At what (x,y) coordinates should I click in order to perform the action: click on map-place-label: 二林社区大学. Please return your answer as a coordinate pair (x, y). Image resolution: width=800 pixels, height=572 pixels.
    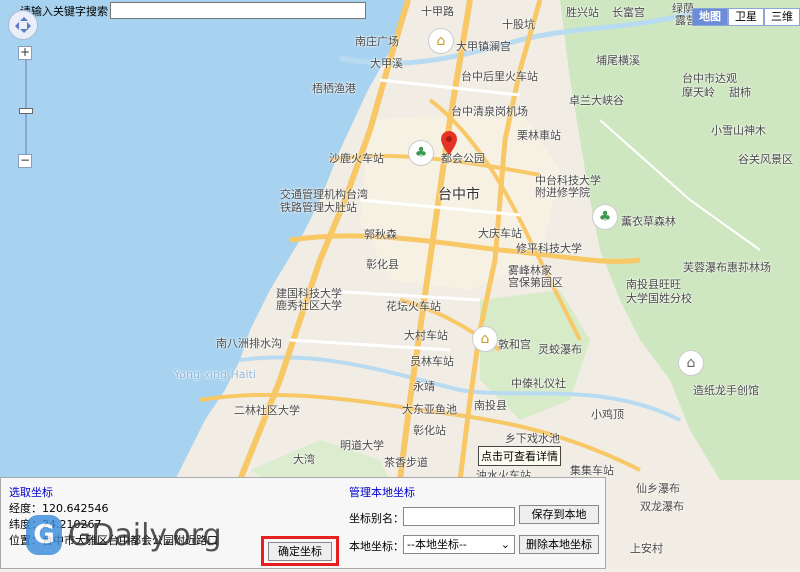
    Looking at the image, I should click on (267, 410).